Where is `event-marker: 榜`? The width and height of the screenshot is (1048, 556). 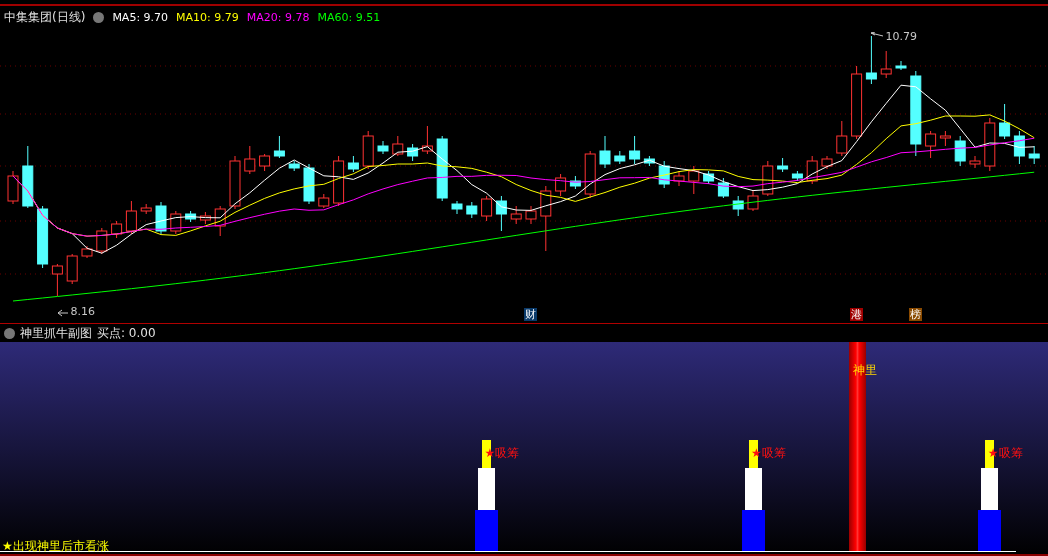
event-marker: 榜 is located at coordinates (915, 314).